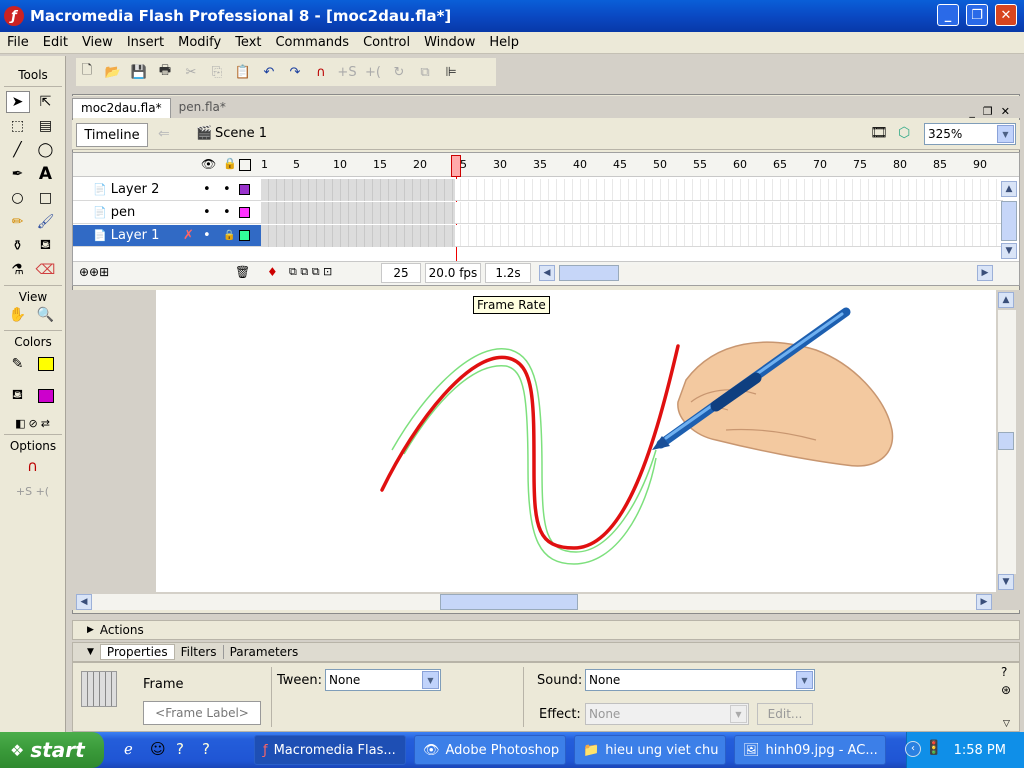 The image size is (1024, 768). What do you see at coordinates (180, 749) in the screenshot?
I see `help-task-icon: ?` at bounding box center [180, 749].